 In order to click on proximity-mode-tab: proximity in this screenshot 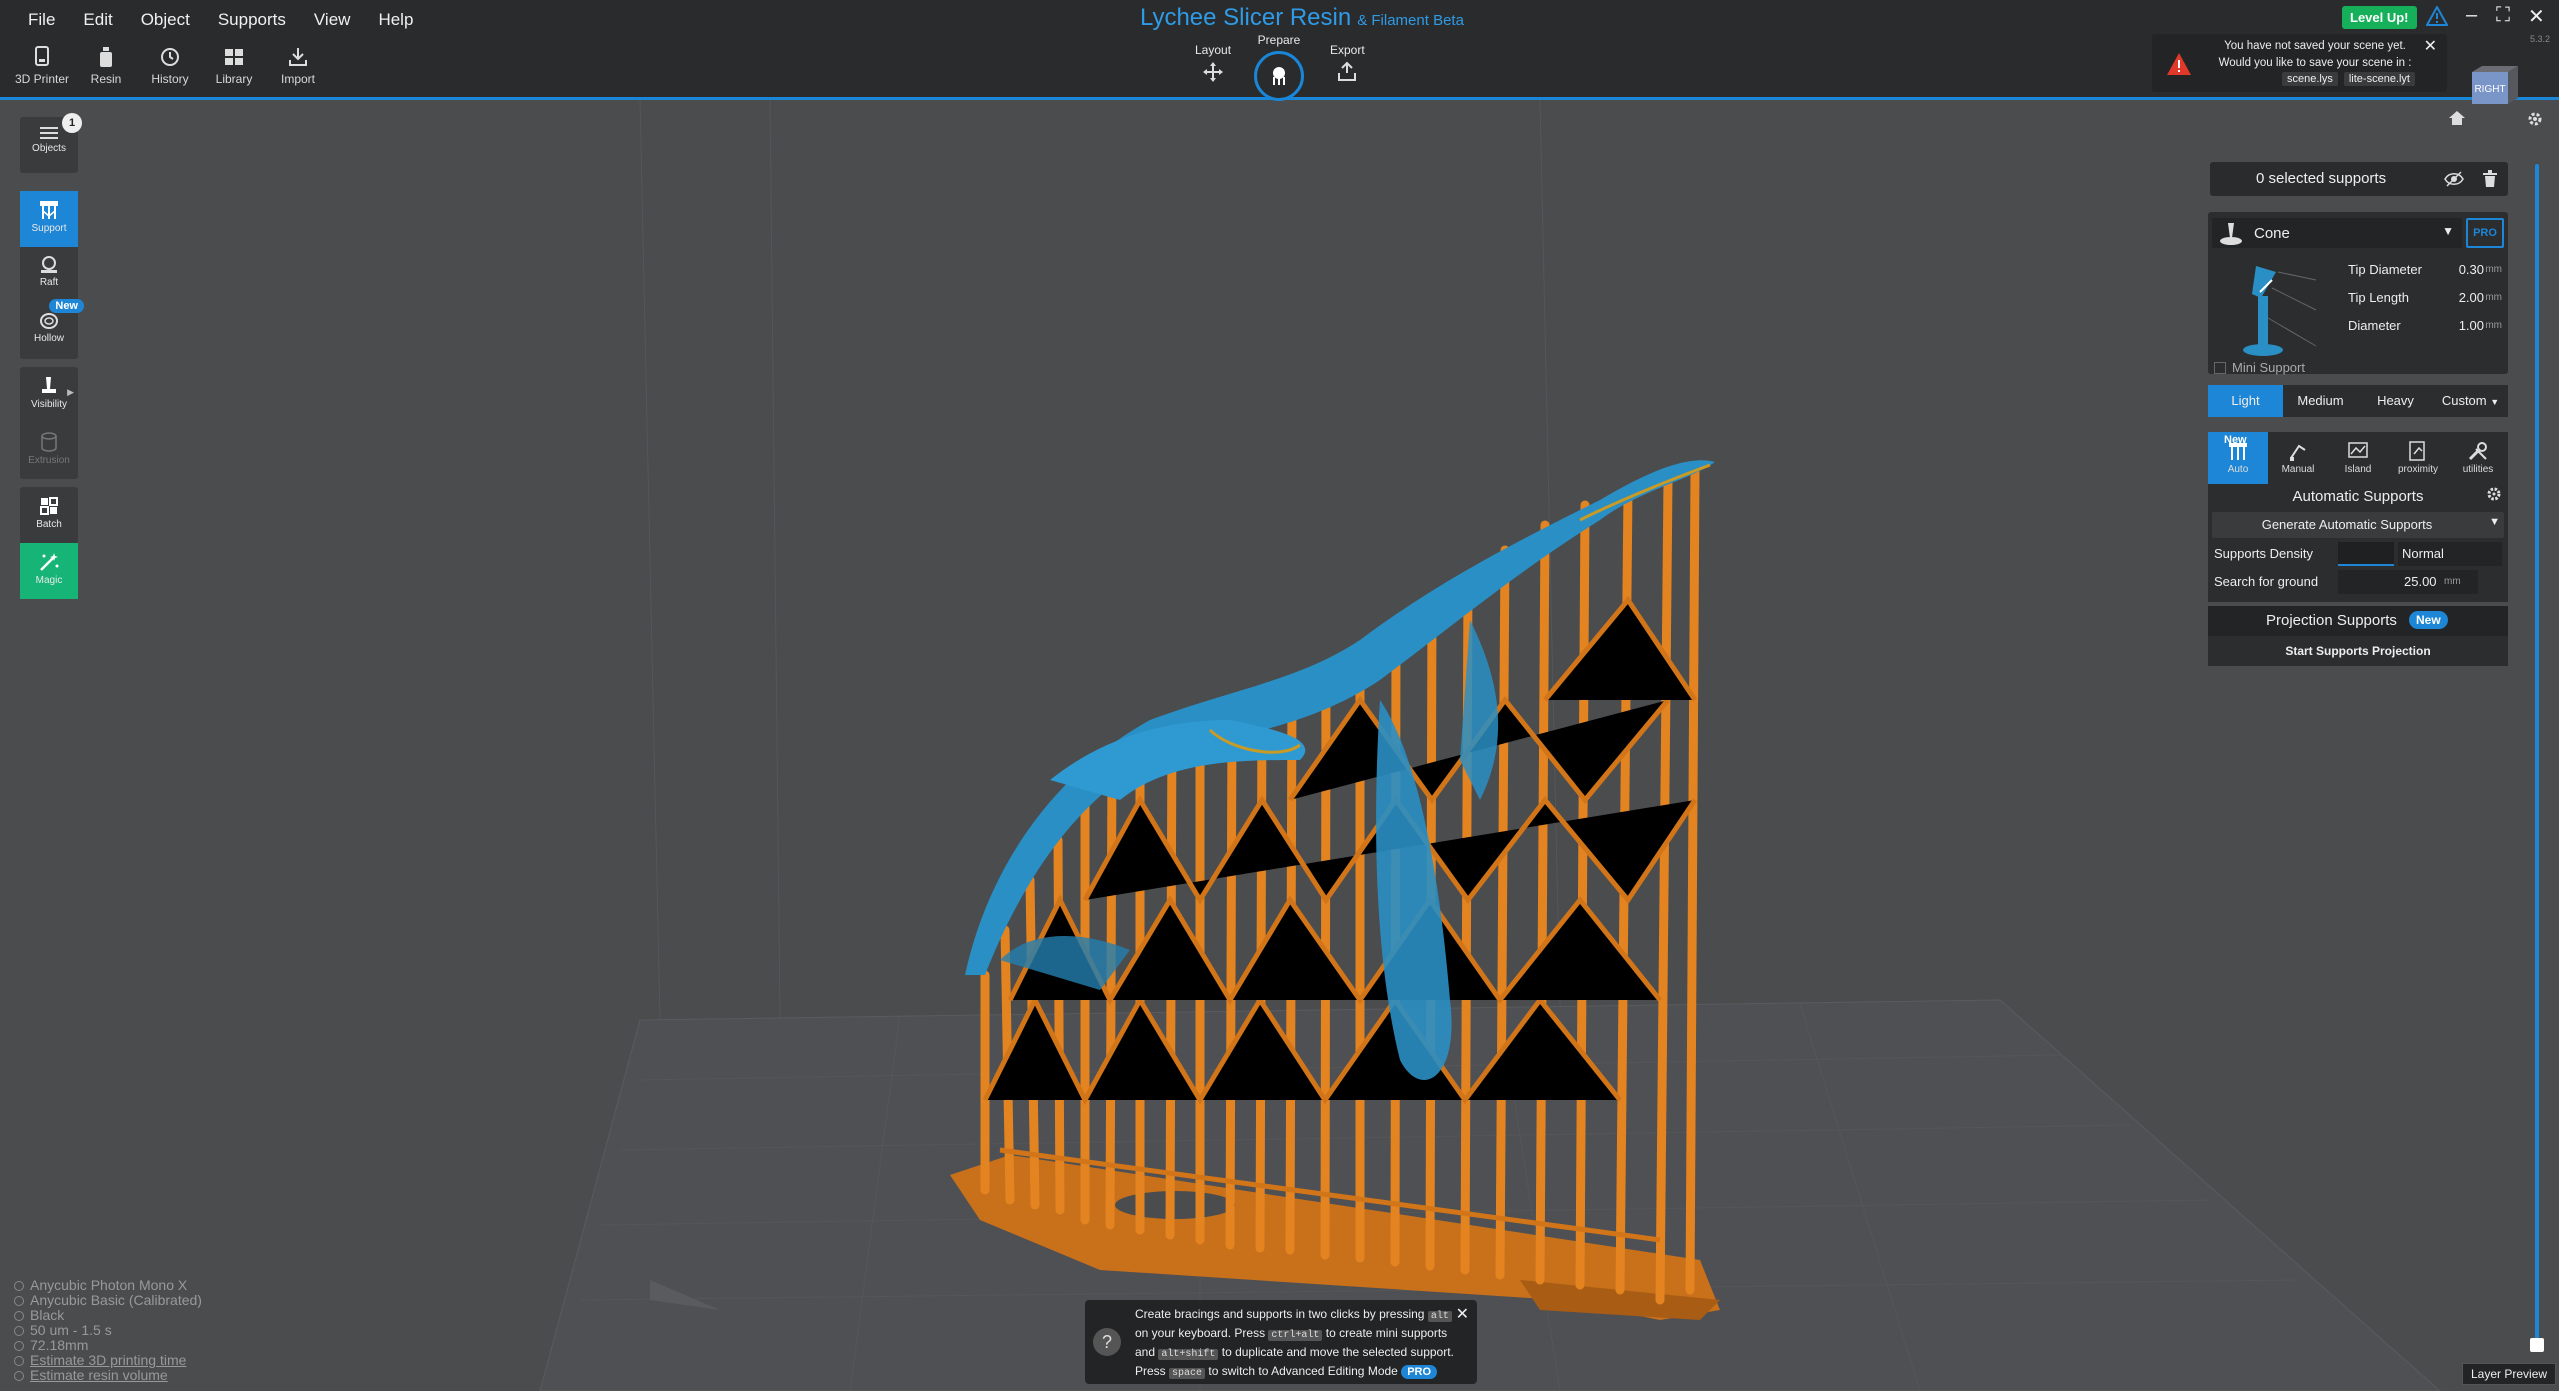, I will do `click(2418, 458)`.